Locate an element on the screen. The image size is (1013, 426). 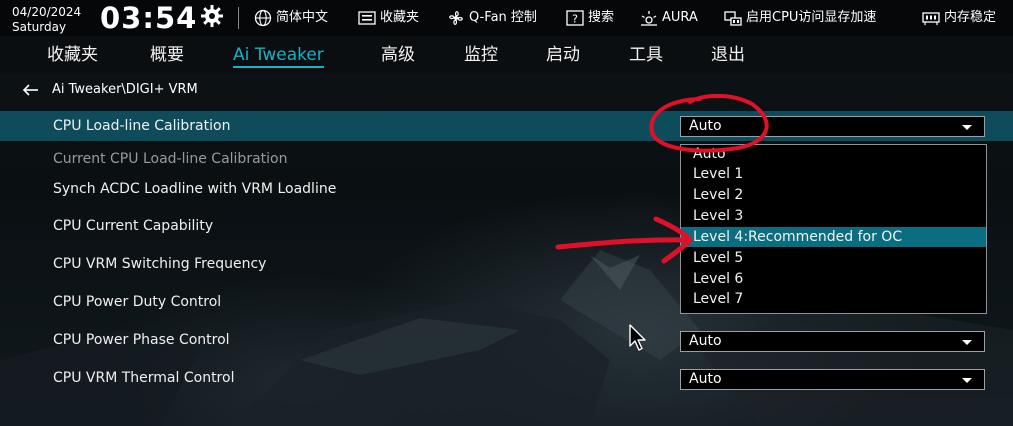
weekday: Saturday is located at coordinates (39, 27).